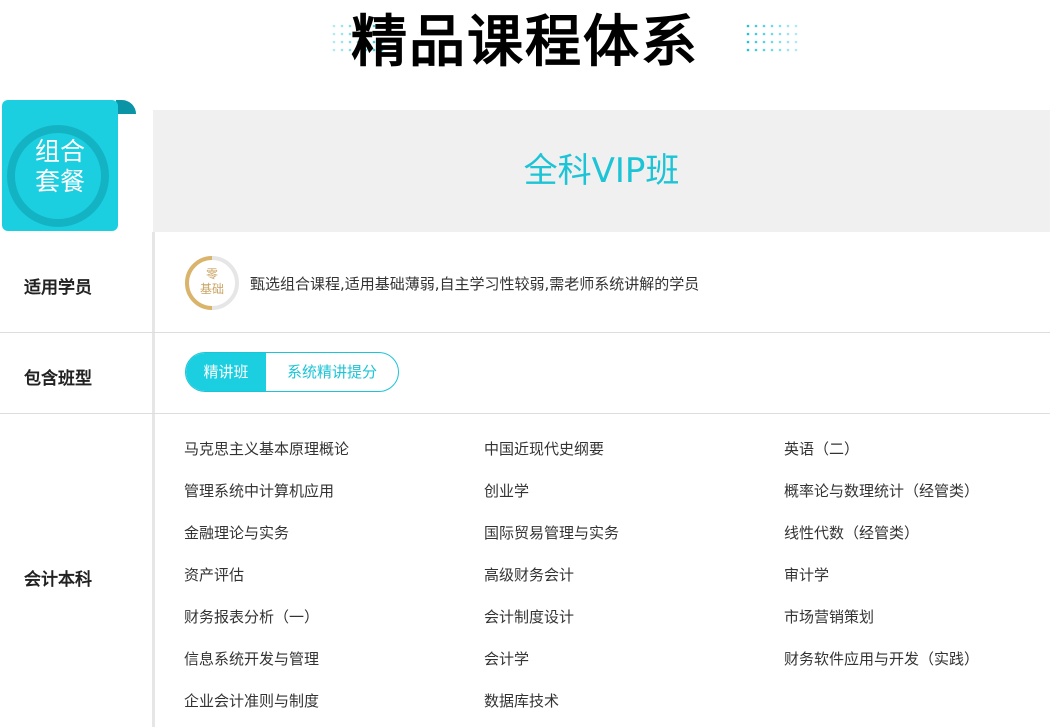 Image resolution: width=1050 pixels, height=727 pixels. What do you see at coordinates (544, 449) in the screenshot?
I see `course-item: 中国近现代史纲要` at bounding box center [544, 449].